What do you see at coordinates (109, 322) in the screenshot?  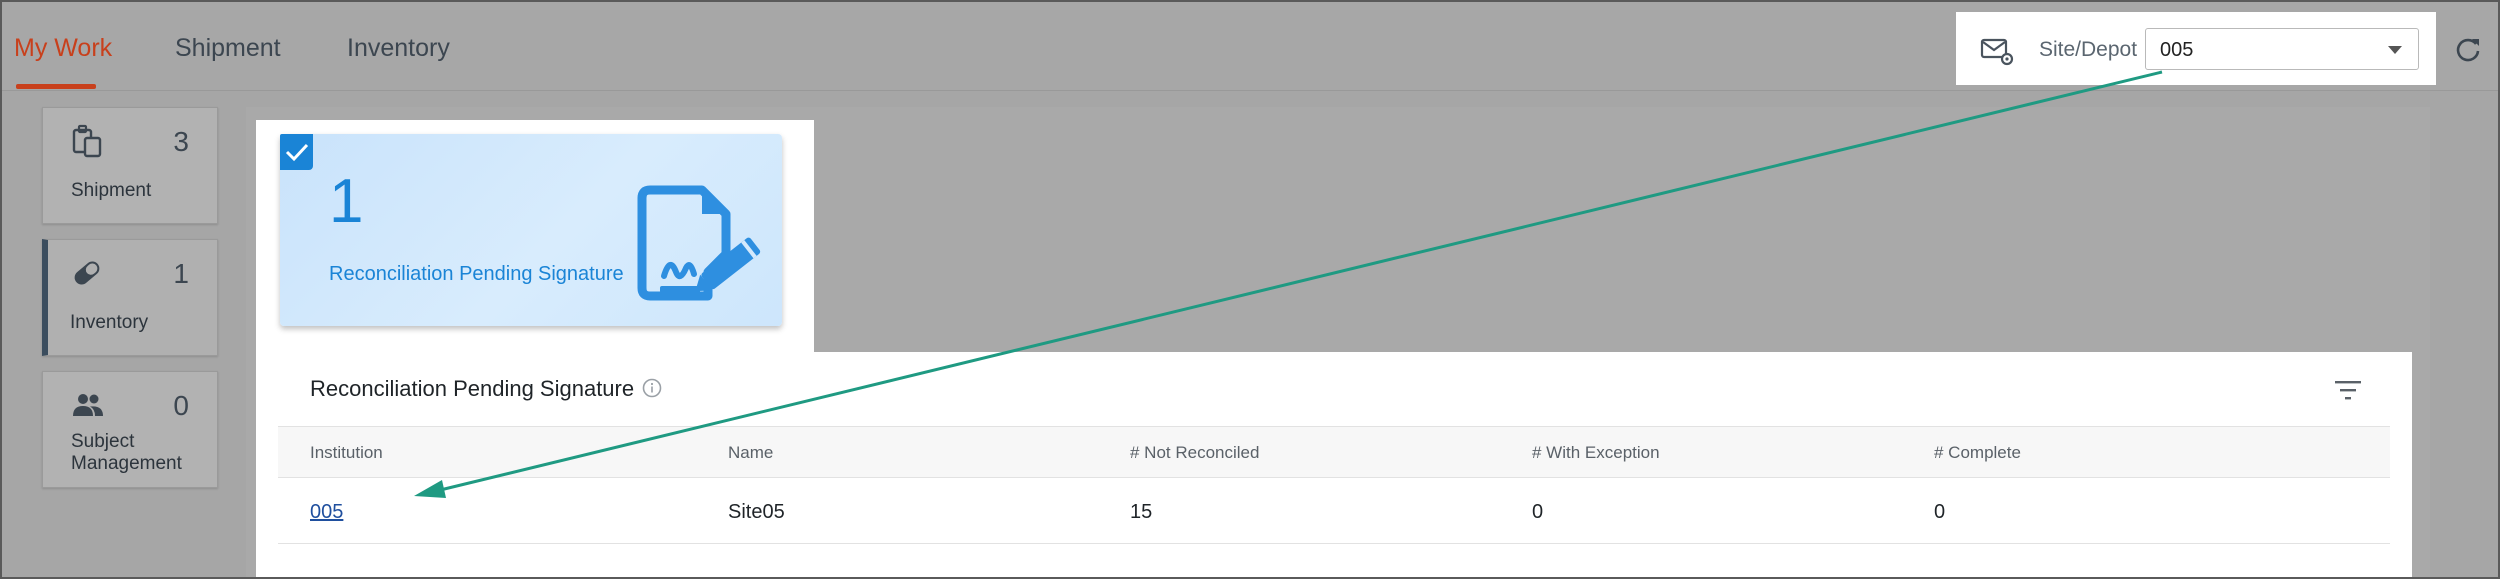 I see `sidebar-item-label: Inventory` at bounding box center [109, 322].